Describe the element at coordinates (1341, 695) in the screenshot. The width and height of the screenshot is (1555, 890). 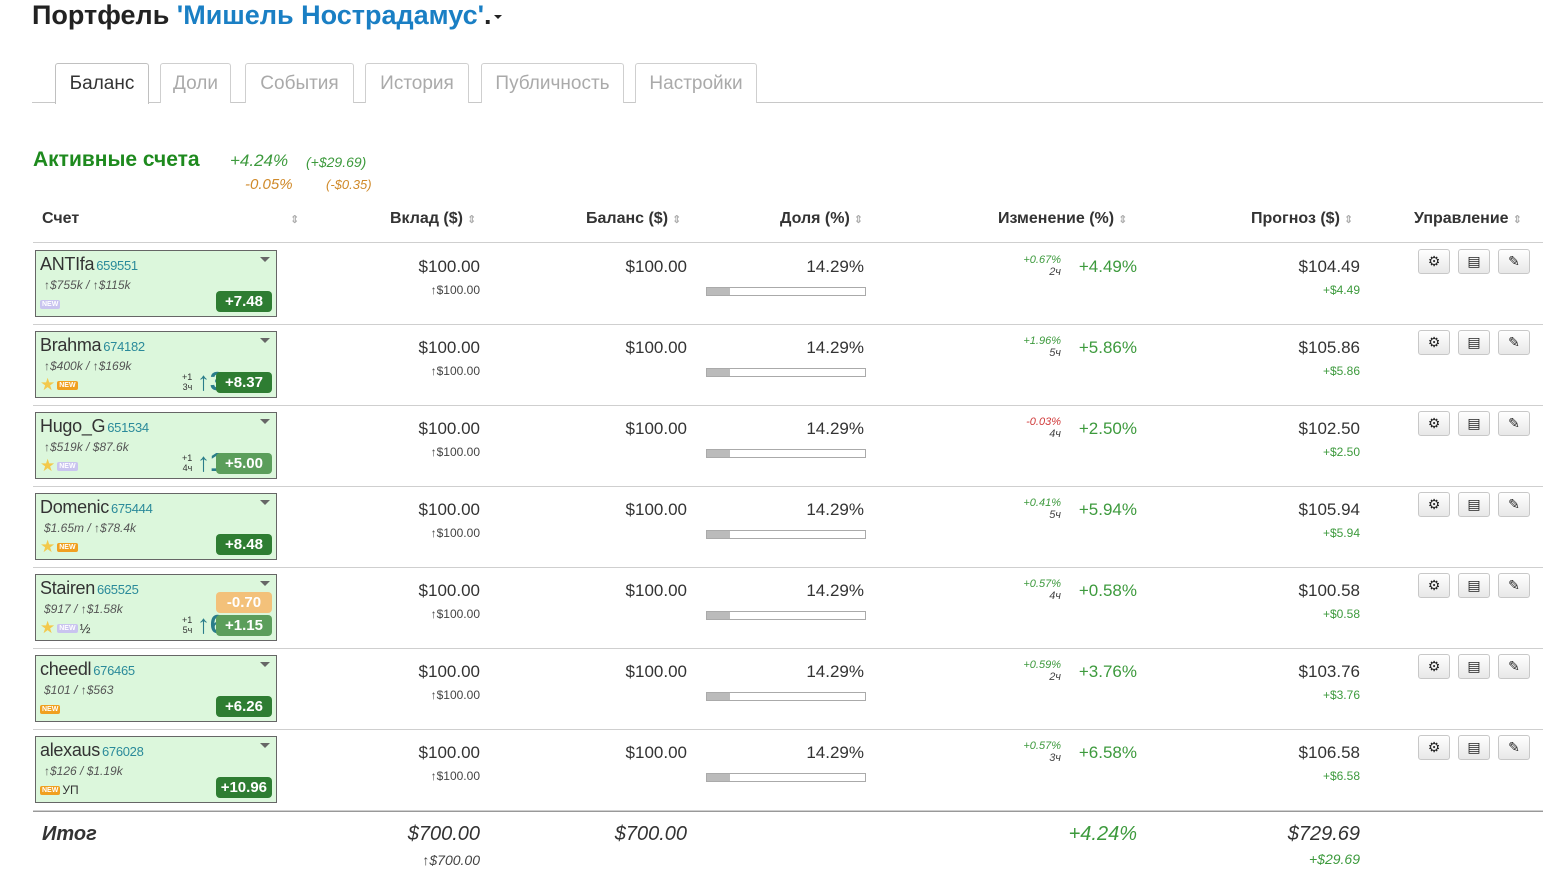
I see `forecast-secondary: +$3.76` at that location.